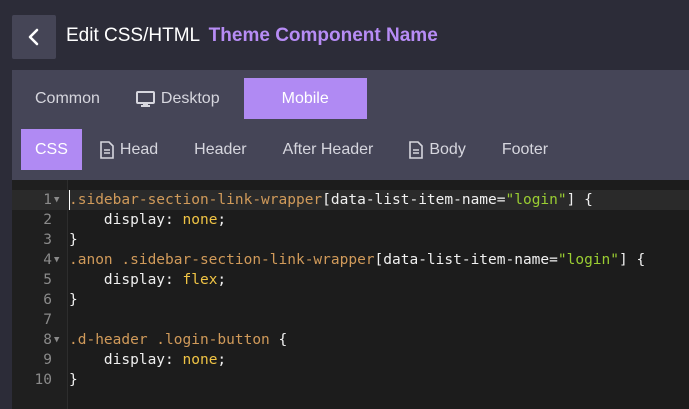  Describe the element at coordinates (350, 280) in the screenshot. I see `code-line: 5 display: flex;` at that location.